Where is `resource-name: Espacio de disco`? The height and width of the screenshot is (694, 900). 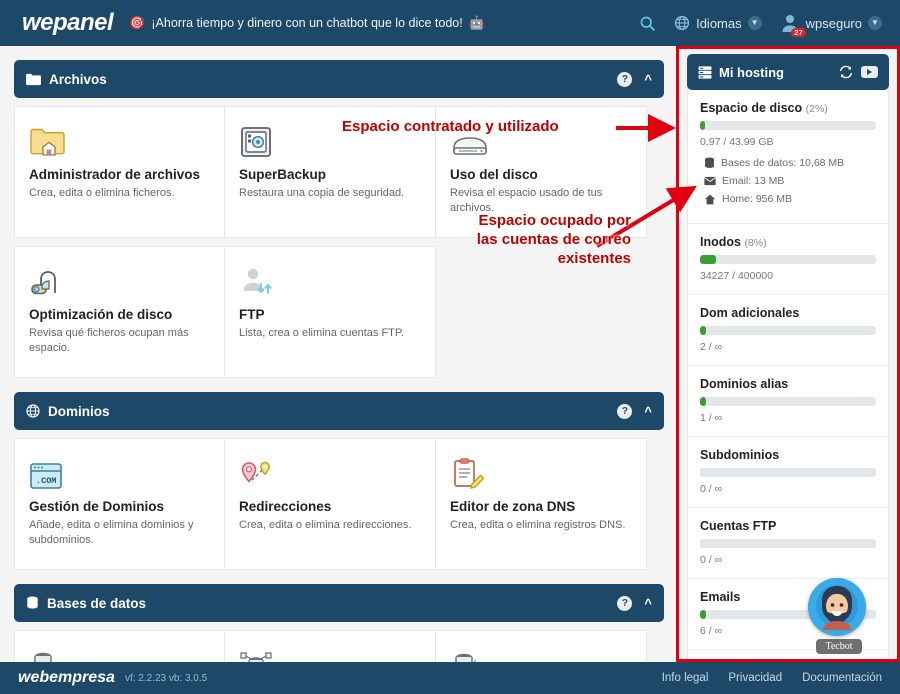
resource-name: Espacio de disco is located at coordinates (751, 108).